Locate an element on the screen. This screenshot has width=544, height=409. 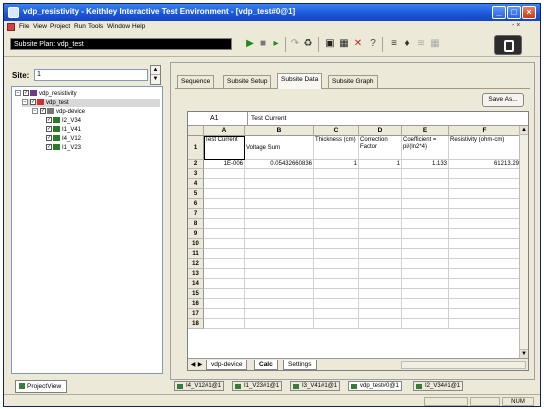
row-header: 6 is located at coordinates (196, 204).